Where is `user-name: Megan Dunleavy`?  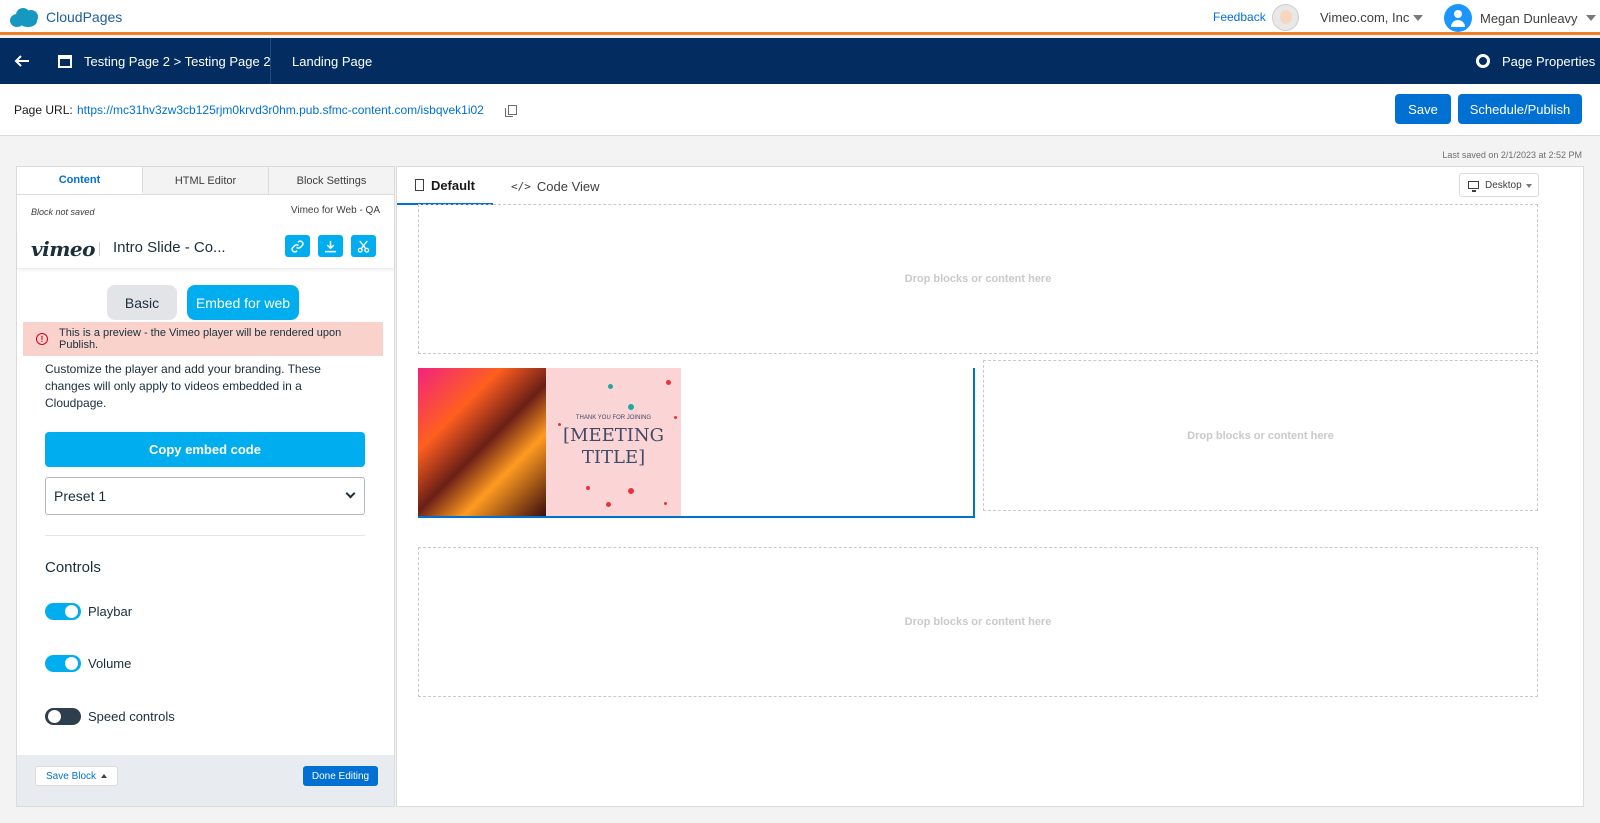 user-name: Megan Dunleavy is located at coordinates (1529, 18).